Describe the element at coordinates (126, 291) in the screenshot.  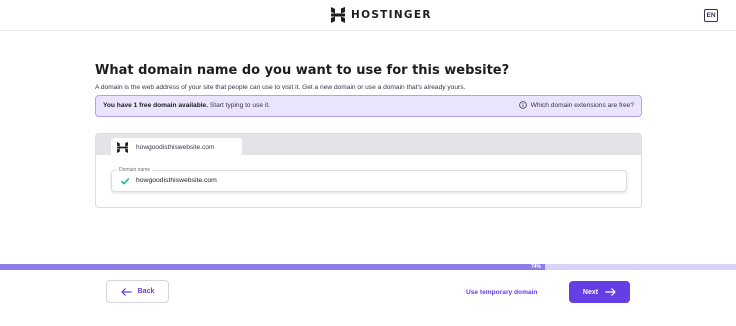
I see `arrow-left-icon` at that location.